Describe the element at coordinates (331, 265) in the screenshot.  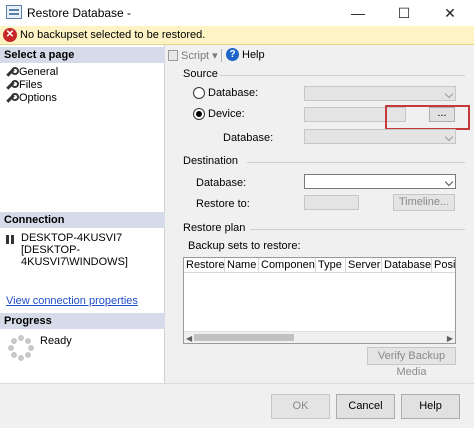
I see `column-header-type: Type` at that location.